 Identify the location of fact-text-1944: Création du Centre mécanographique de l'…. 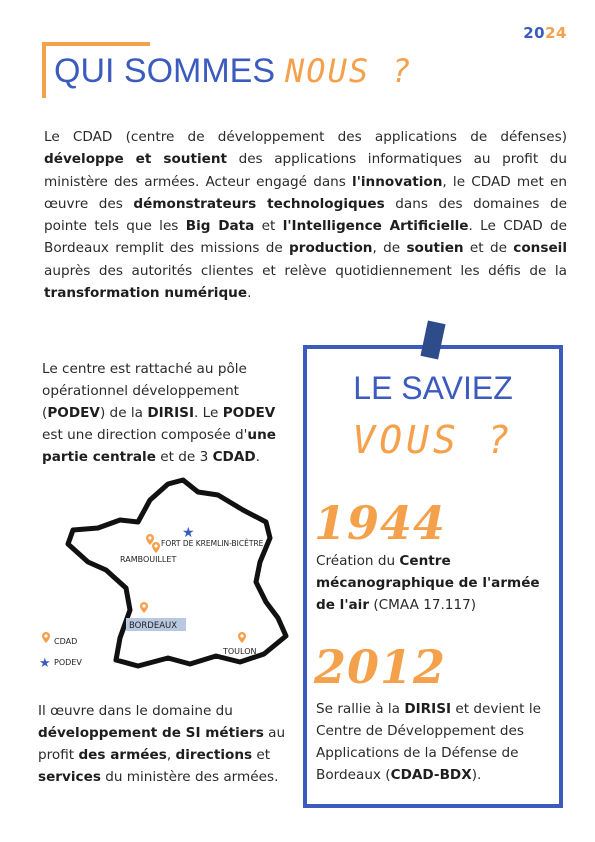
(436, 583).